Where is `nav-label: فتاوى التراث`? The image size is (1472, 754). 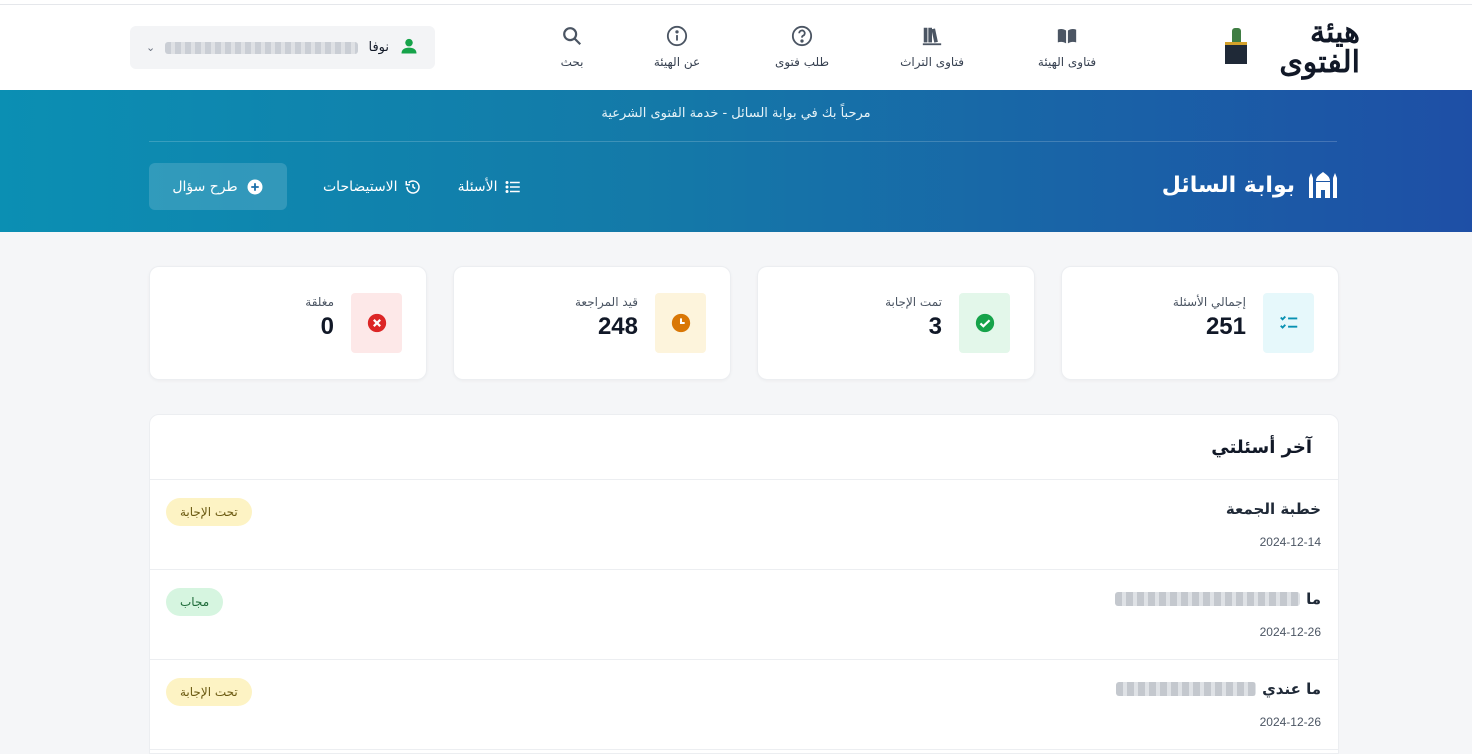
nav-label: فتاوى التراث is located at coordinates (932, 62).